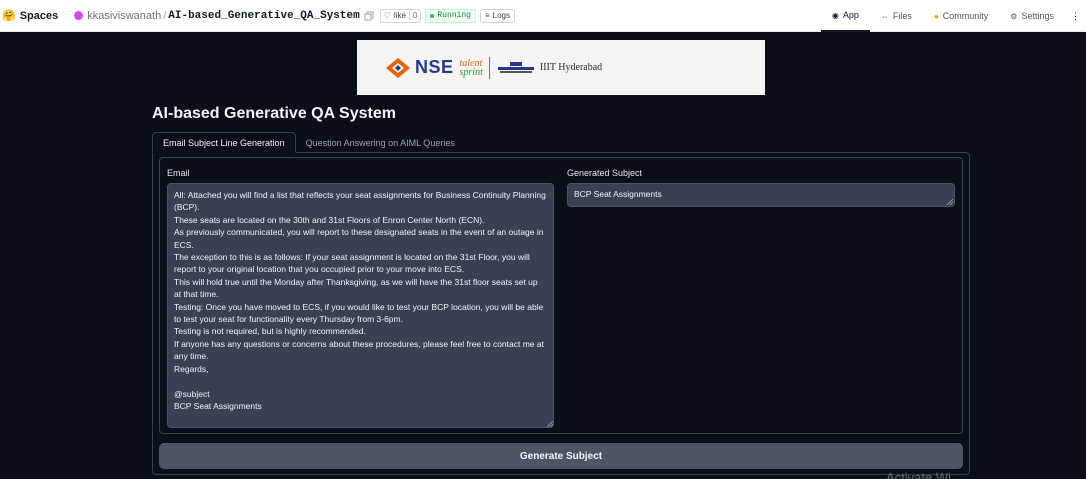  What do you see at coordinates (380, 142) in the screenshot?
I see `tab-question-answering: Question Answering on AIML Queries` at bounding box center [380, 142].